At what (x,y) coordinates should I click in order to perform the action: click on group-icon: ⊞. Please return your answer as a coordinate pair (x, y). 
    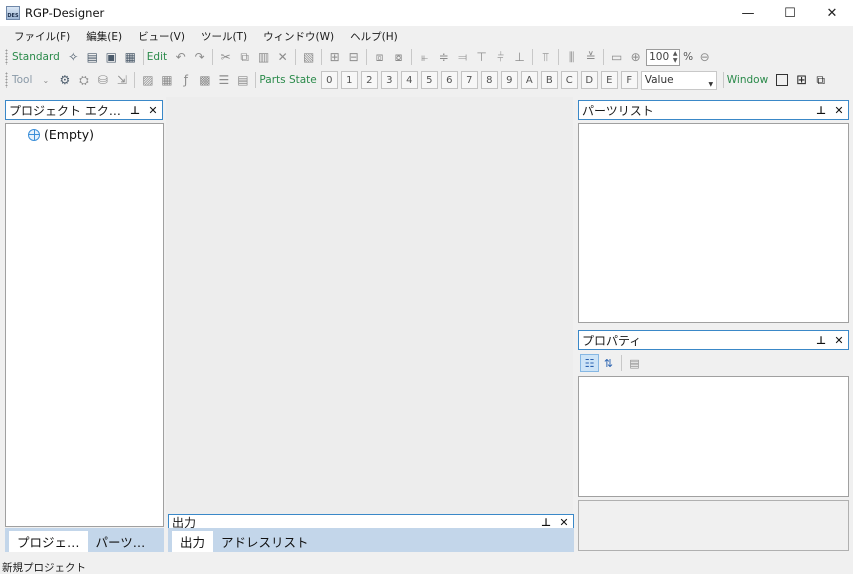
    Looking at the image, I should click on (335, 57).